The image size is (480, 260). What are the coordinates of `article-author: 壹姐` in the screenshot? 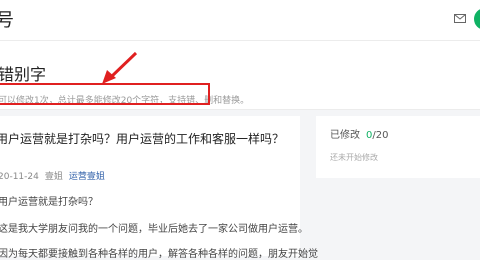 It's located at (53, 177).